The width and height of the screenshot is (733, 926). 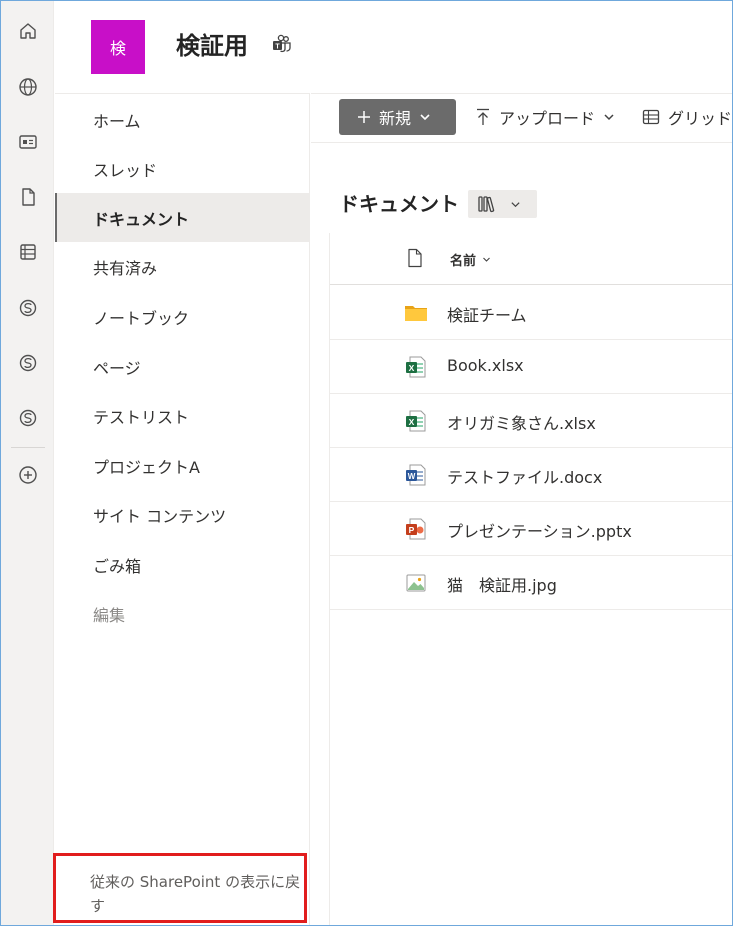 I want to click on nav-item-project-a: プロジェクトA, so click(x=182, y=465).